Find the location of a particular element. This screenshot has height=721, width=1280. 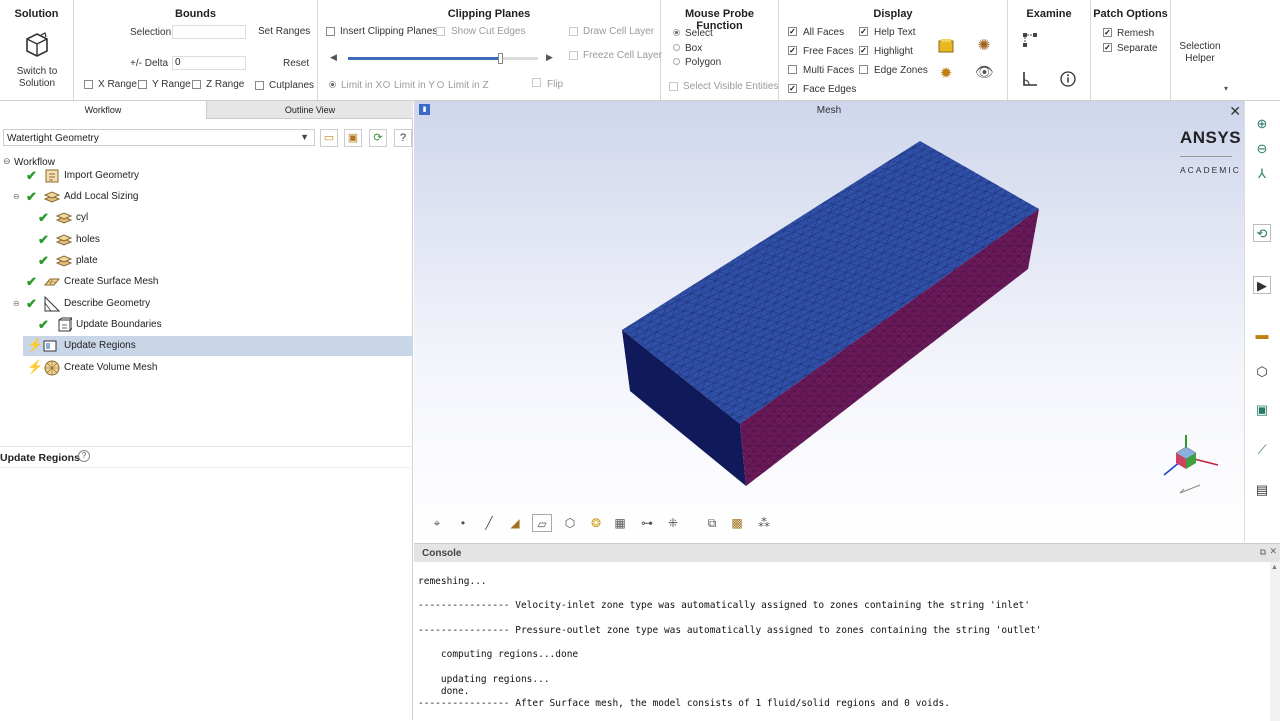

free-faces-checkbox is located at coordinates (792, 50).